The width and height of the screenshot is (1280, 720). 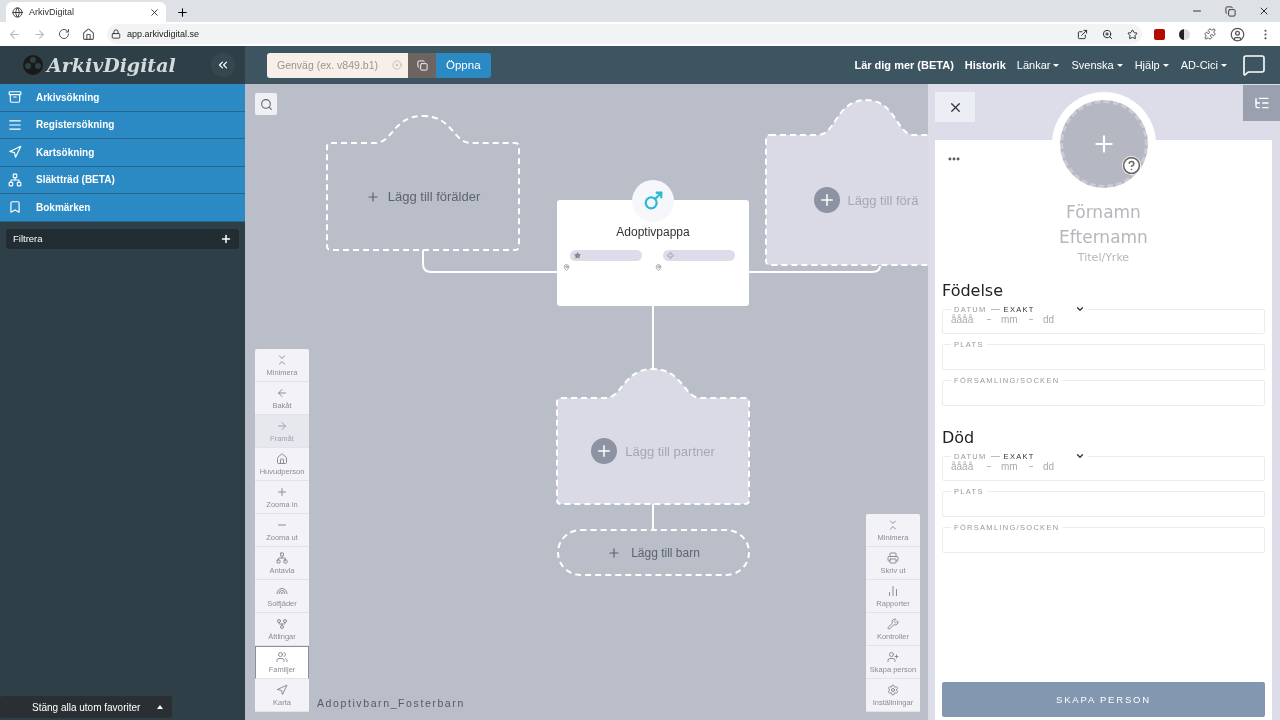 I want to click on address-bar: app.arkivdigital.se, so click(x=624, y=34).